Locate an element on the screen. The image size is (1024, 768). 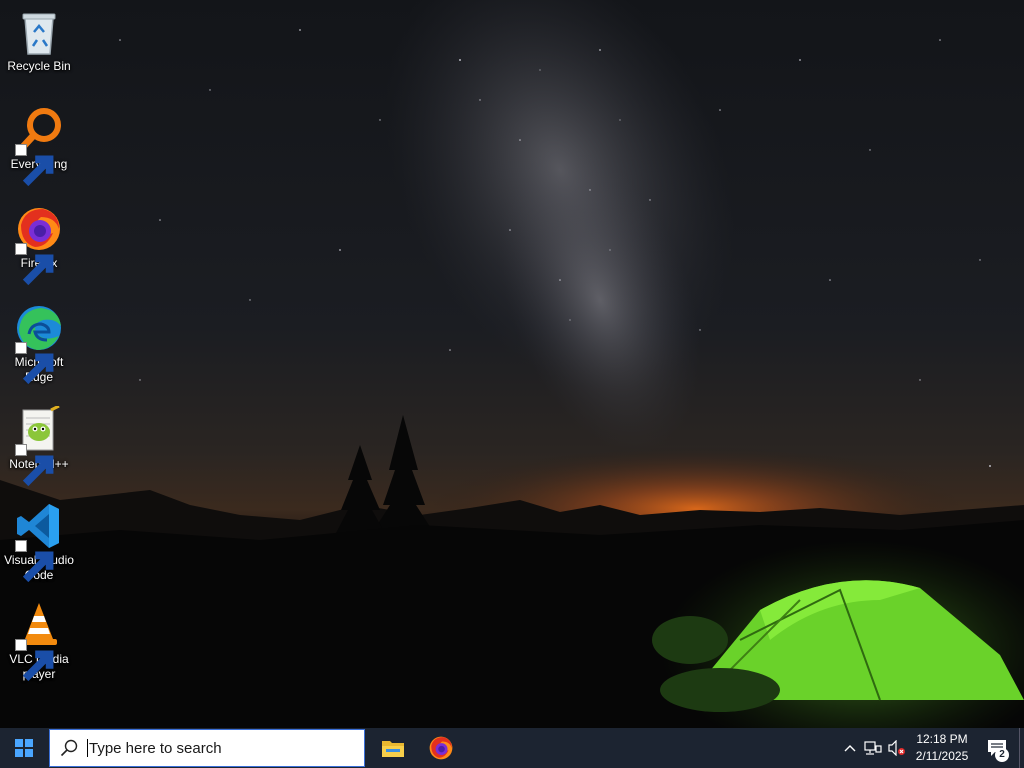
desktop-icon-label: Recycle Bin is located at coordinates (39, 66).